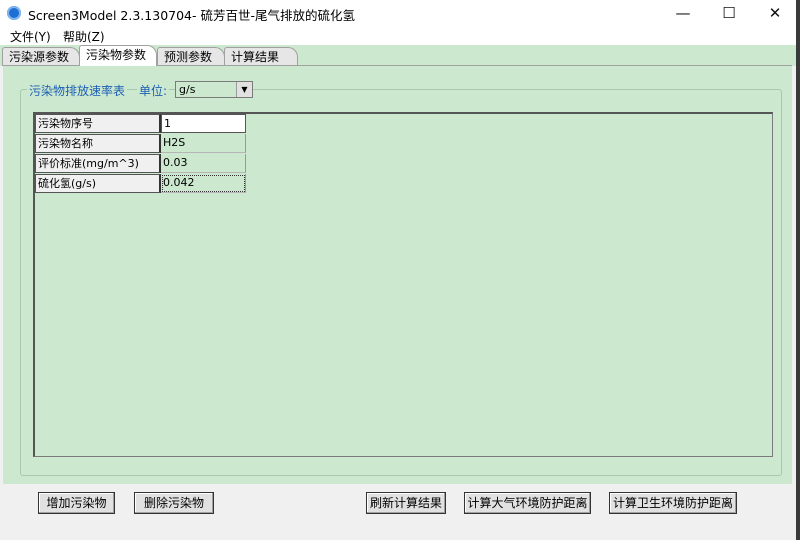 This screenshot has height=540, width=800. Describe the element at coordinates (261, 56) in the screenshot. I see `tab-results: 计算结果` at that location.